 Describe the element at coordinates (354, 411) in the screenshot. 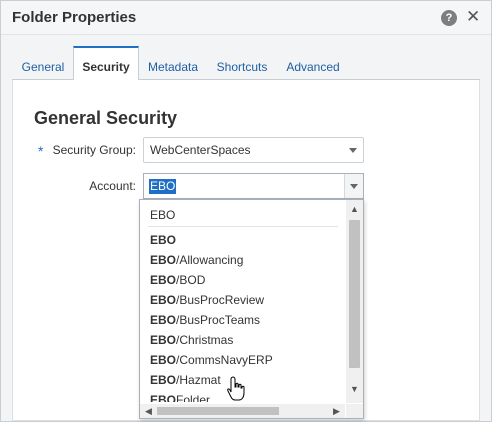

I see `scrollbar-corner` at that location.